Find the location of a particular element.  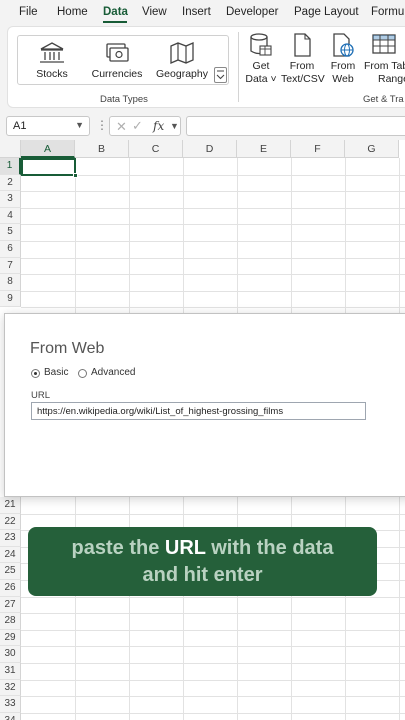

geography-button: Geography is located at coordinates (182, 61).